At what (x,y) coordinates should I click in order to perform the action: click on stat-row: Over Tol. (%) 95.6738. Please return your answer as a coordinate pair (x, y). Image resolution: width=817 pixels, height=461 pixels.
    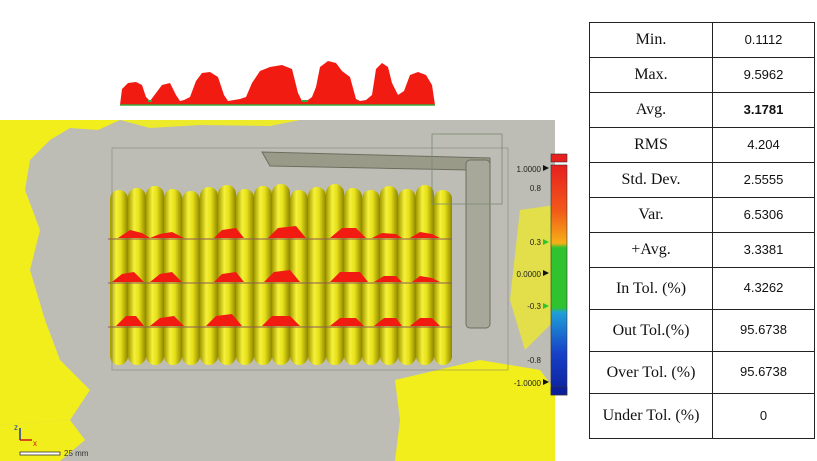
    Looking at the image, I should click on (702, 372).